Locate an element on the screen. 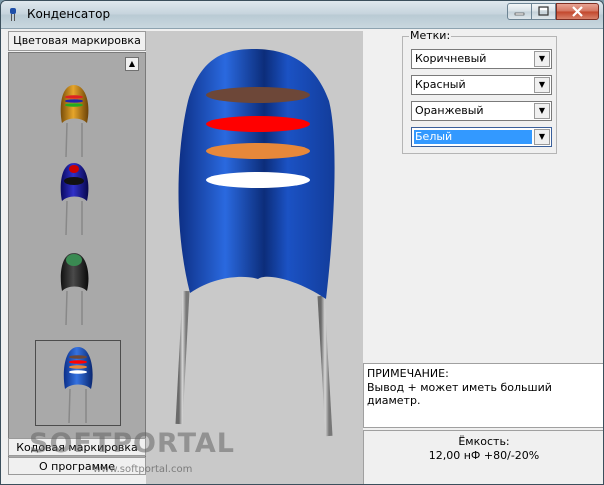  arrow-up-icon: ▲ is located at coordinates (132, 63).